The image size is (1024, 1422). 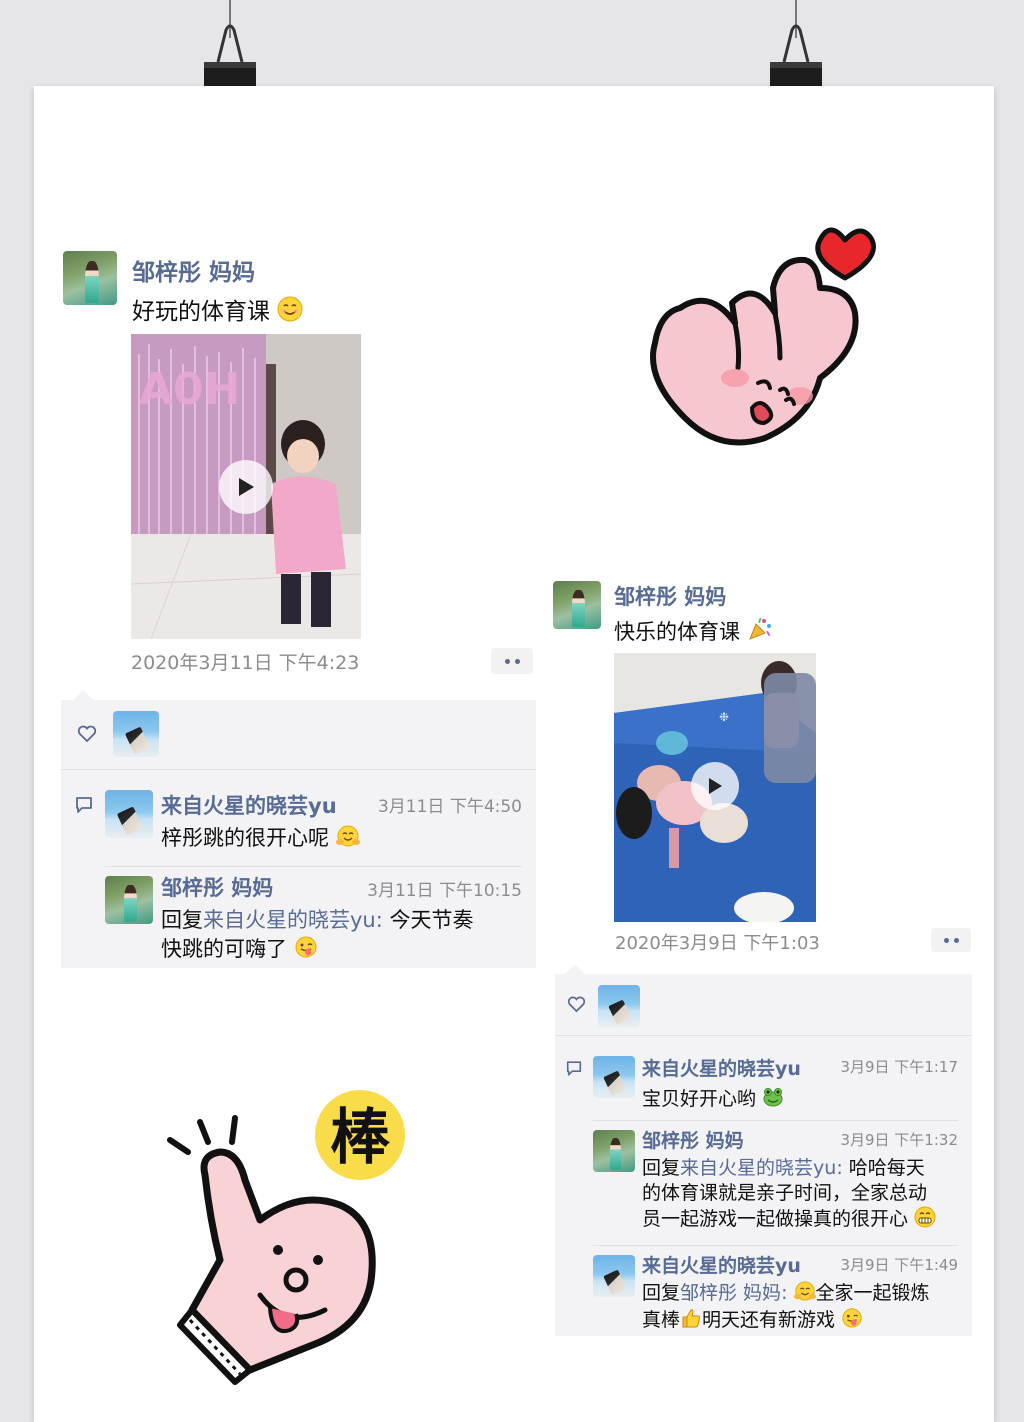 I want to click on comment-text: 梓彤跳的很开心呢, so click(x=260, y=837).